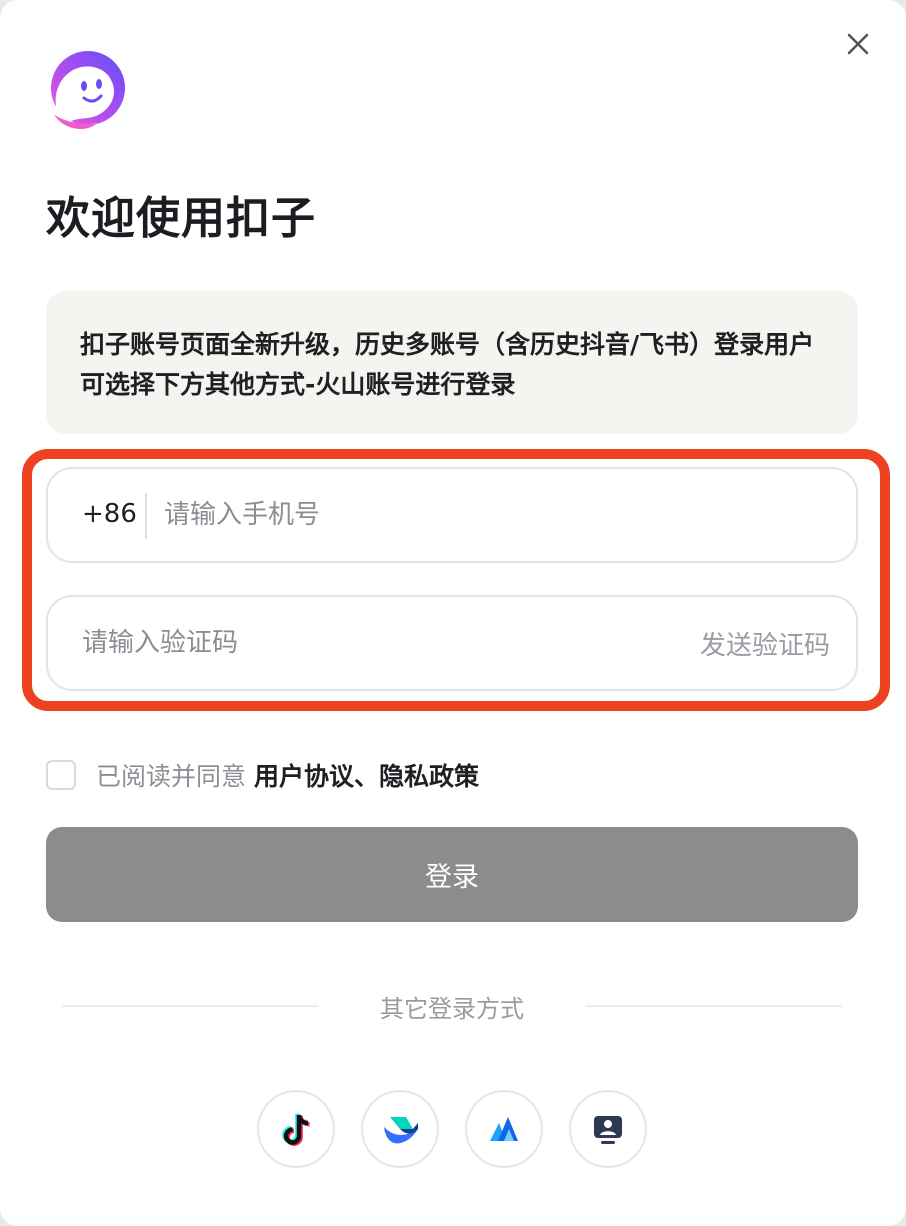  I want to click on account-icon, so click(608, 1130).